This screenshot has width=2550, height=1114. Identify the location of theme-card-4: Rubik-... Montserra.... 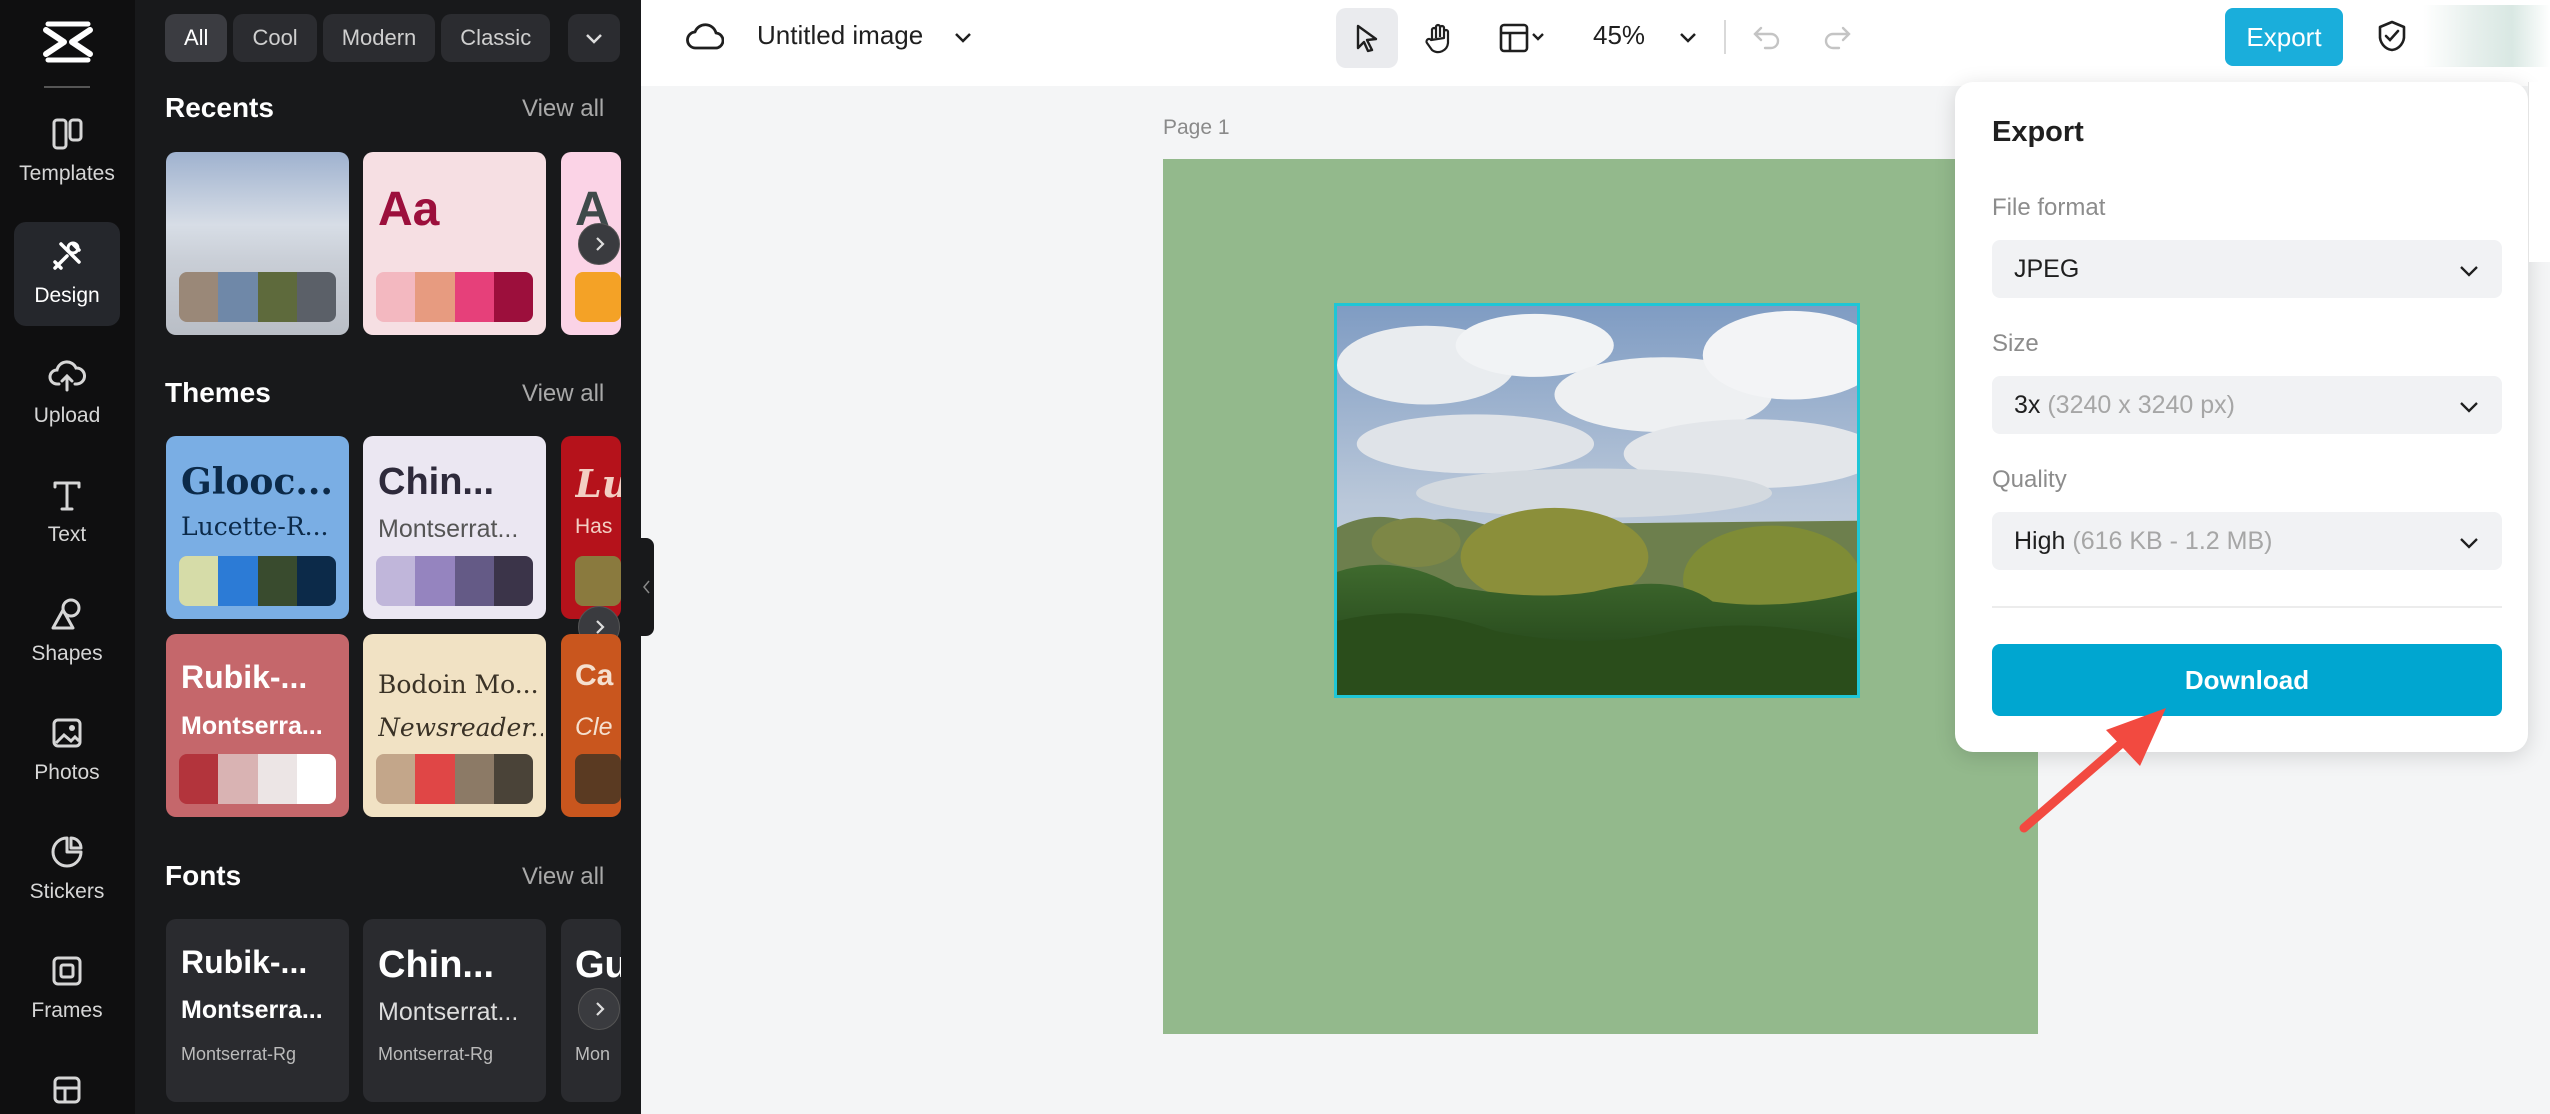
(257, 725).